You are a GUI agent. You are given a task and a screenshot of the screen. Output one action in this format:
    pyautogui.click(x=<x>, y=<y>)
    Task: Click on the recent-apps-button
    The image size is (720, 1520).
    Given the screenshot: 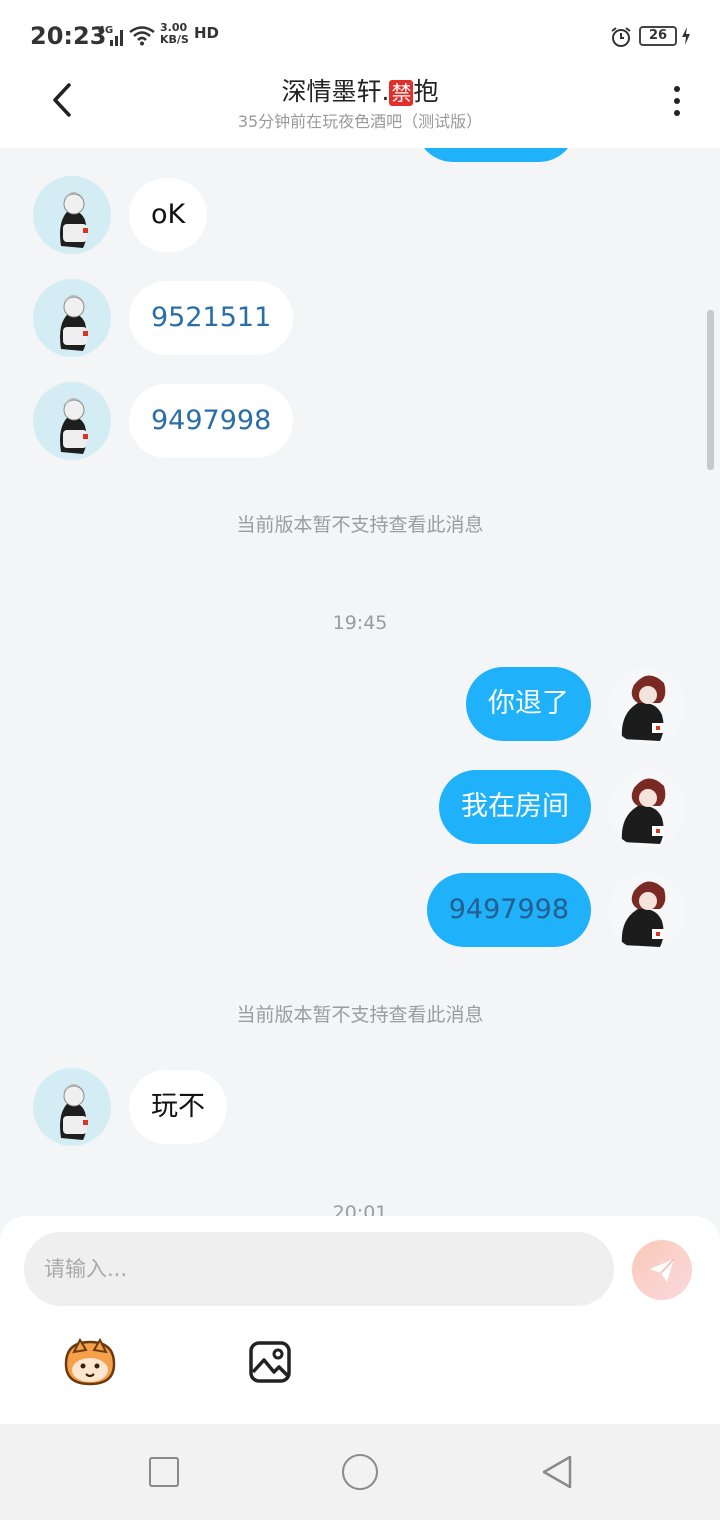 What is the action you would take?
    pyautogui.click(x=164, y=1472)
    